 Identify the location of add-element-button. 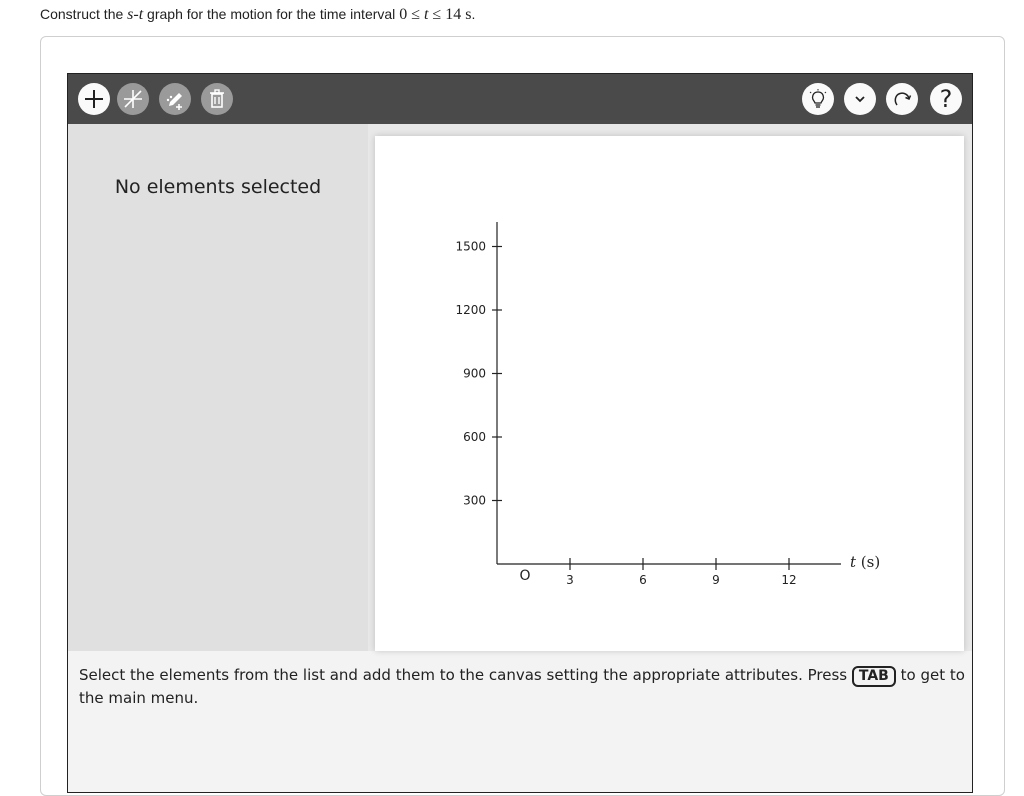
(94, 99).